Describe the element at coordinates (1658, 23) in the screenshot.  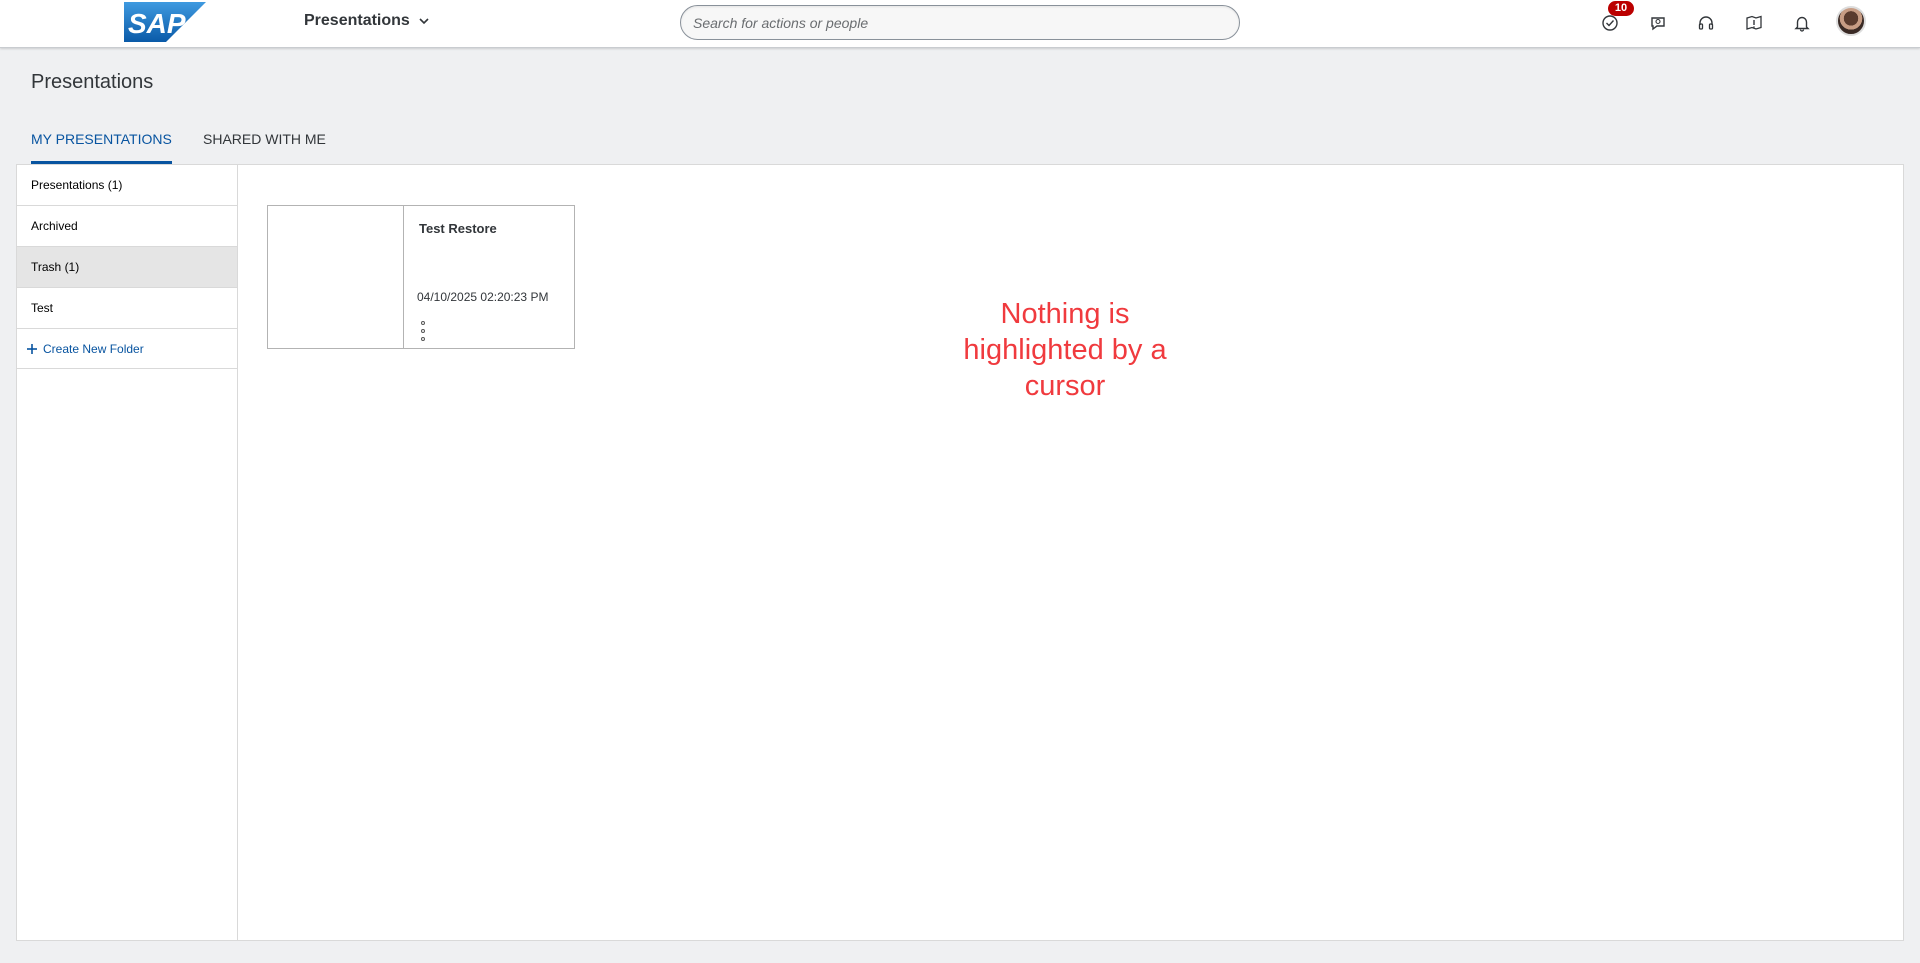
I see `chat-icon` at that location.